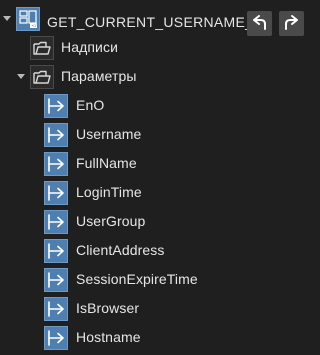 The height and width of the screenshot is (355, 320). What do you see at coordinates (108, 337) in the screenshot?
I see `parameter-label: Hostname` at bounding box center [108, 337].